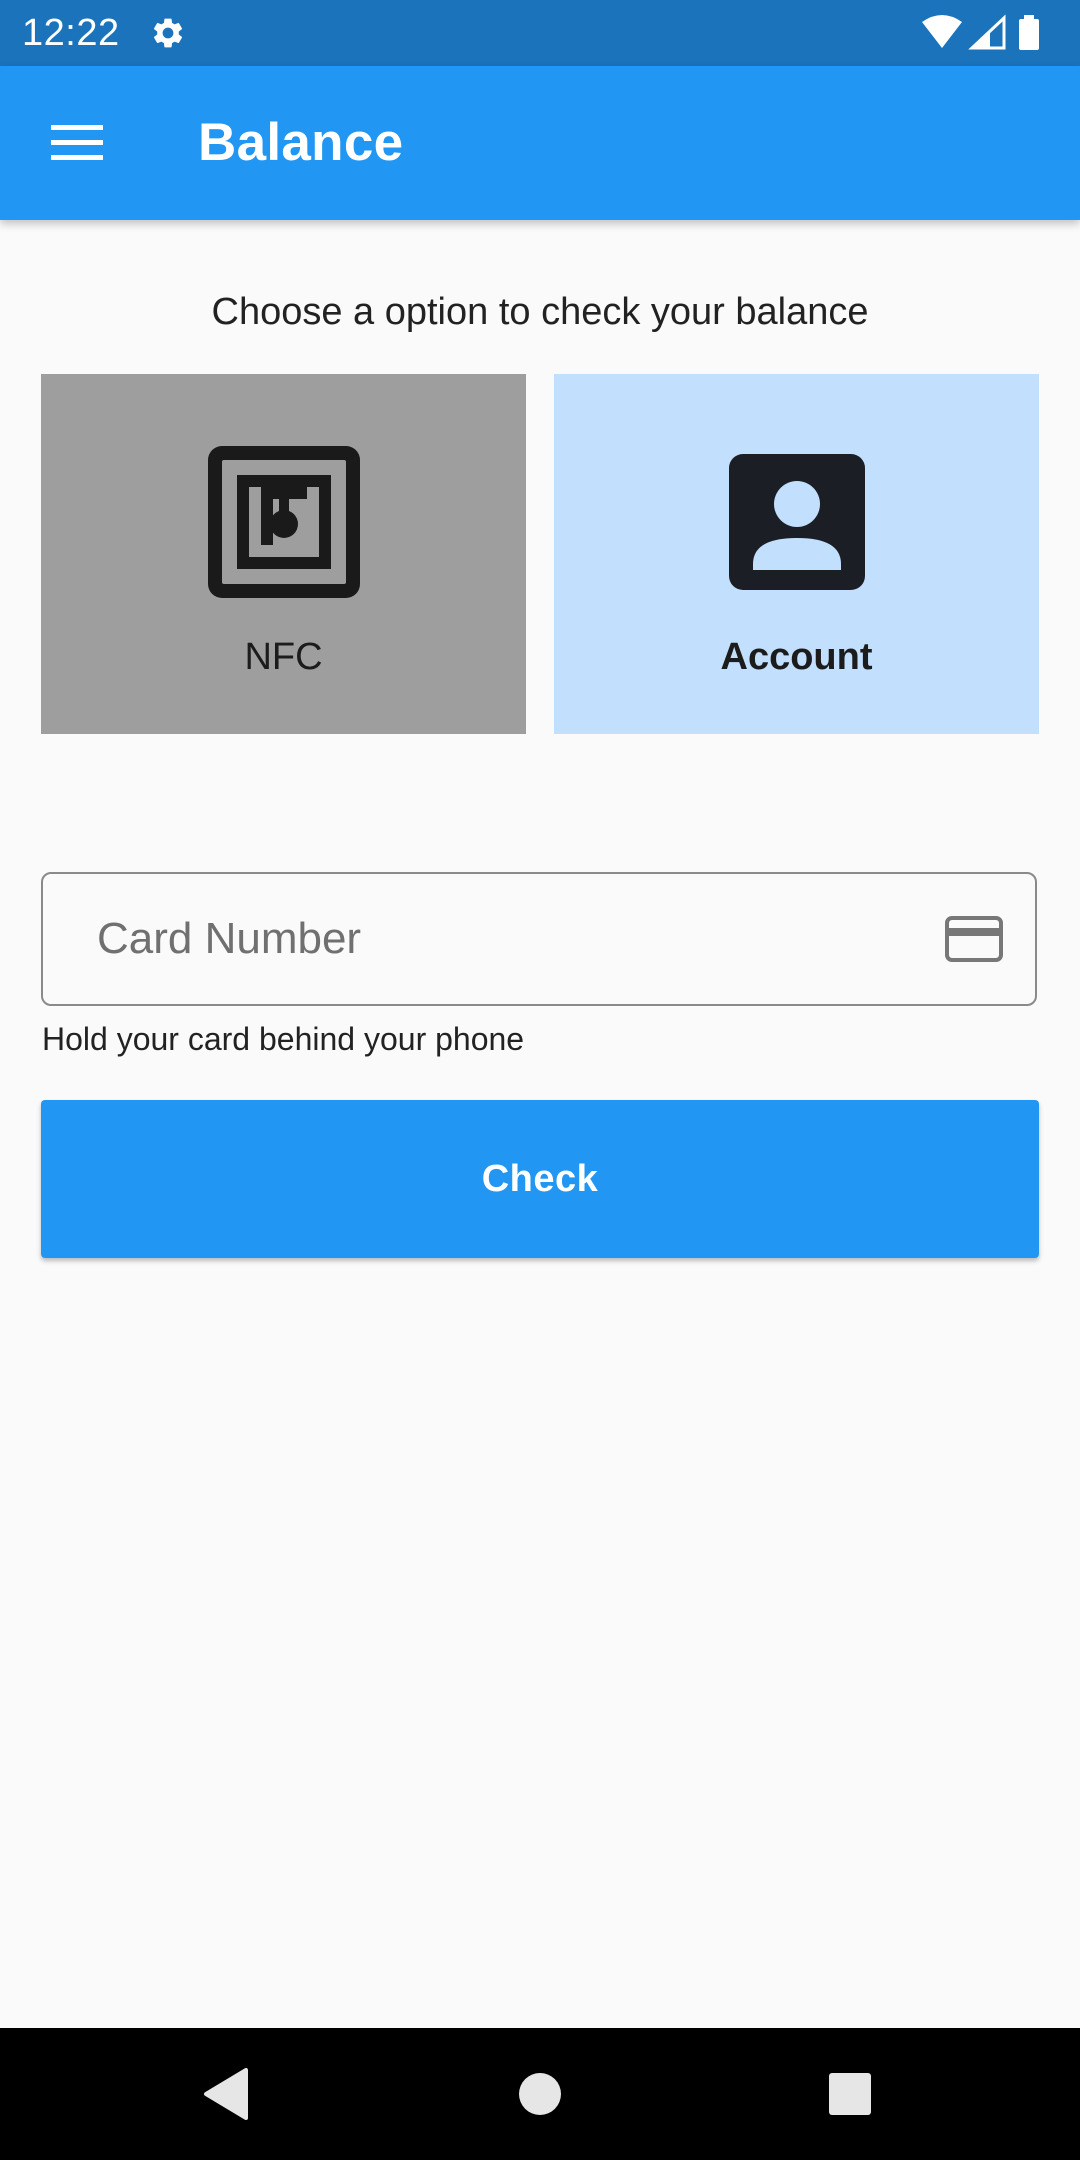  Describe the element at coordinates (1029, 32) in the screenshot. I see `battery-icon` at that location.